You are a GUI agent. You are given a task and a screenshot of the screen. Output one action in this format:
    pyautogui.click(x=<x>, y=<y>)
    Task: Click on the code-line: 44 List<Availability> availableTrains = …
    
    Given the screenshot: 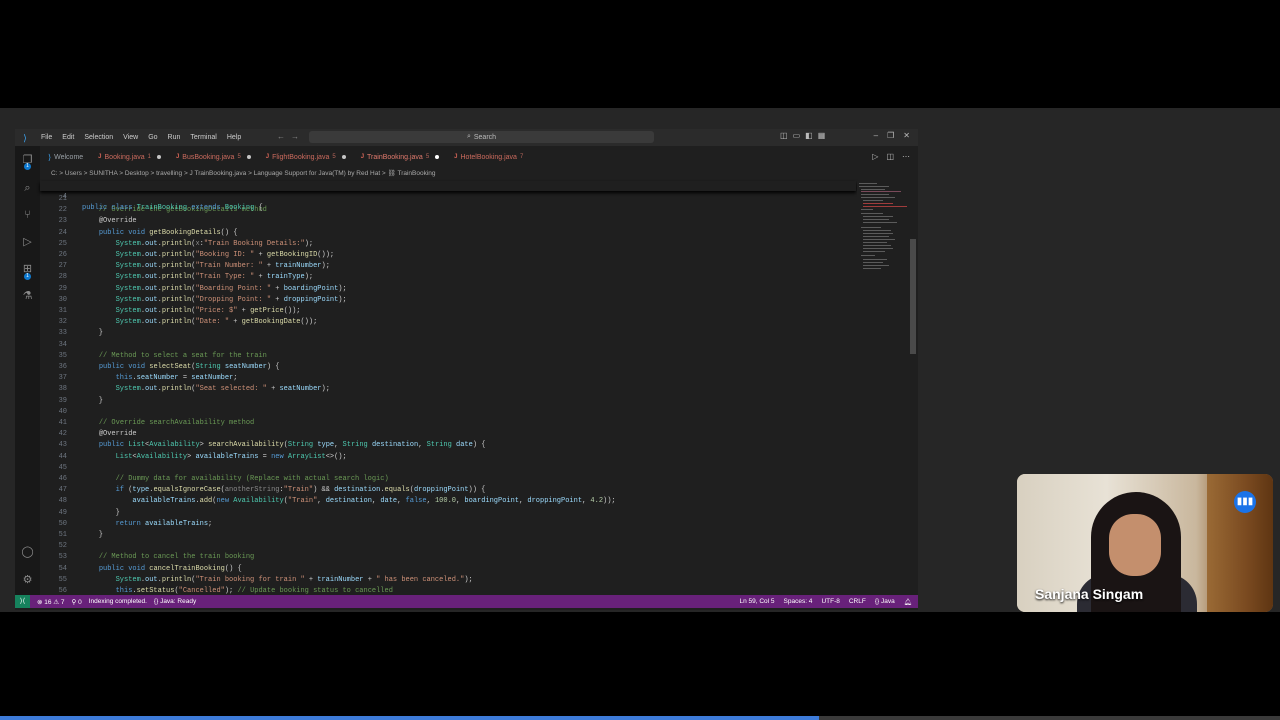 What is the action you would take?
    pyautogui.click(x=448, y=457)
    